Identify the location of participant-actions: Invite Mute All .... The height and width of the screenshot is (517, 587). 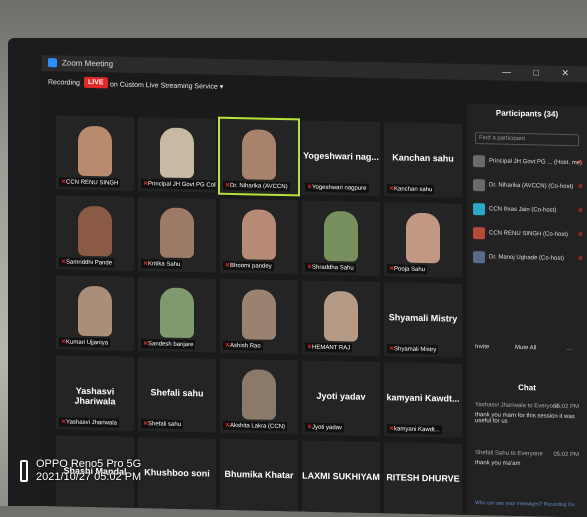
(527, 348).